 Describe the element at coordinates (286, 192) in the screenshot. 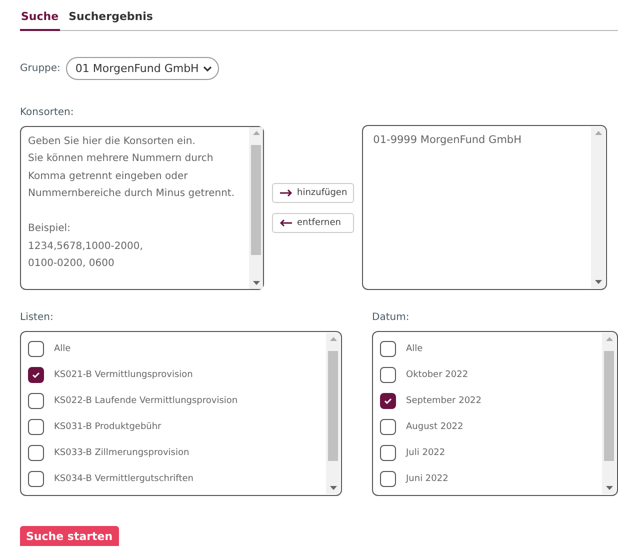

I see `arrow-right-icon` at that location.